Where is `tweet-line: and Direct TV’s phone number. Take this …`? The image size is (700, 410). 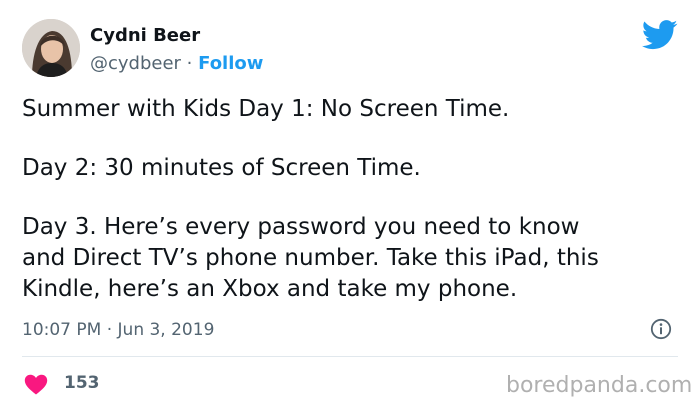 tweet-line: and Direct TV’s phone number. Take this … is located at coordinates (310, 258).